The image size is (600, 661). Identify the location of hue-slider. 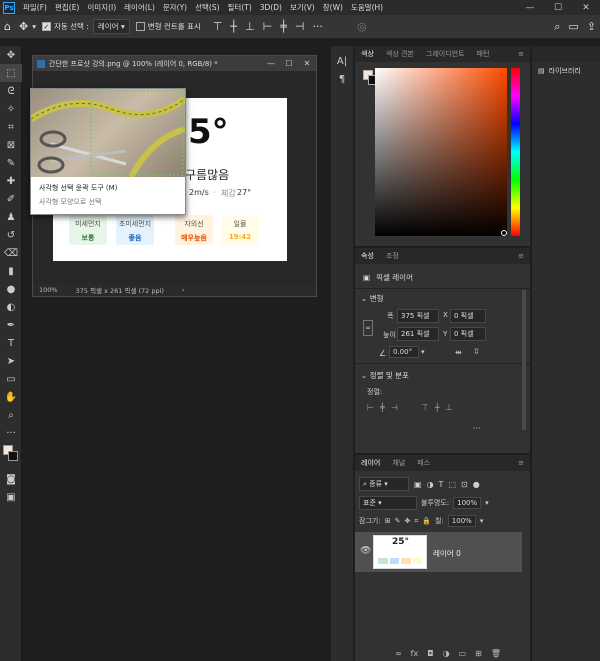
(515, 152).